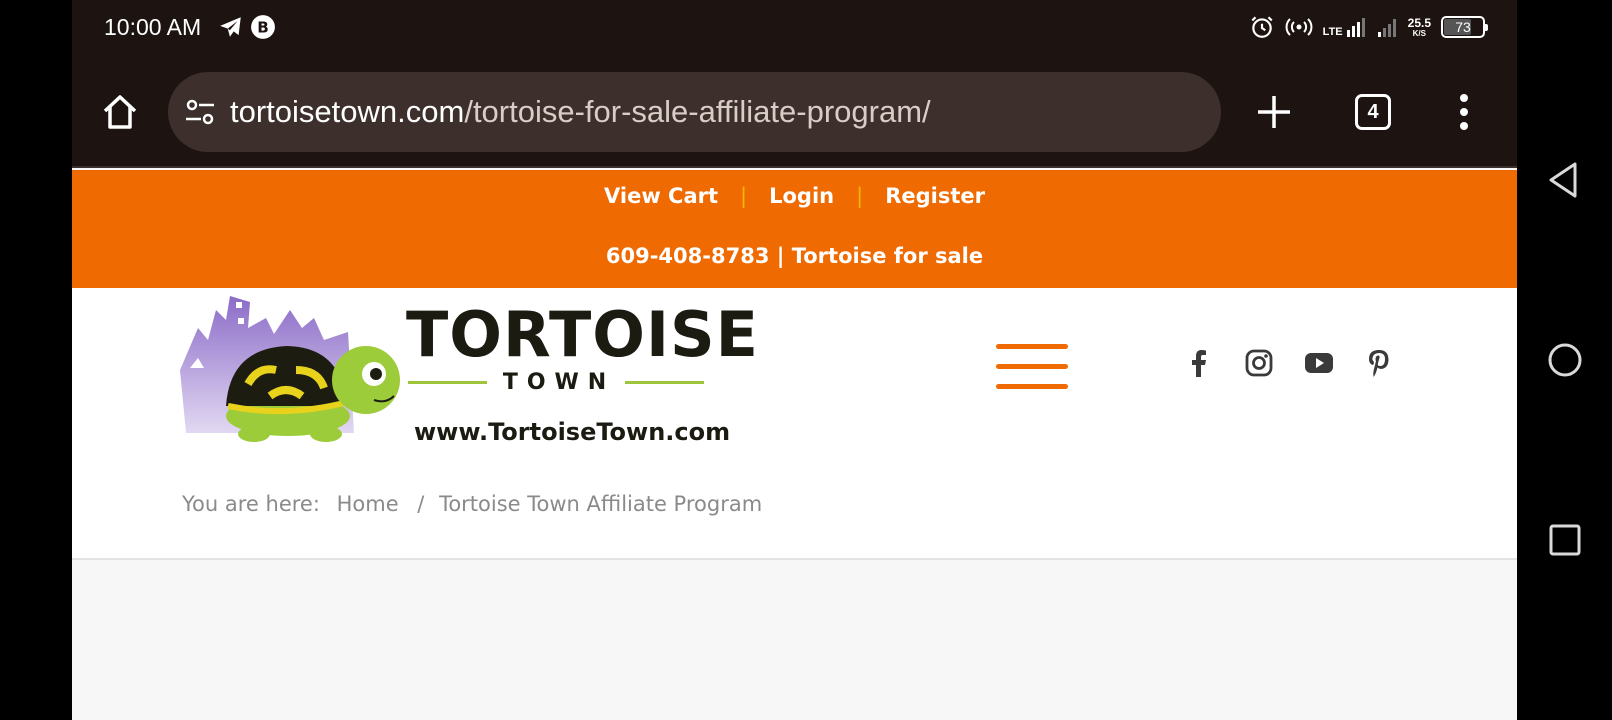 The image size is (1612, 720). Describe the element at coordinates (1565, 180) in the screenshot. I see `back-triangle-icon` at that location.